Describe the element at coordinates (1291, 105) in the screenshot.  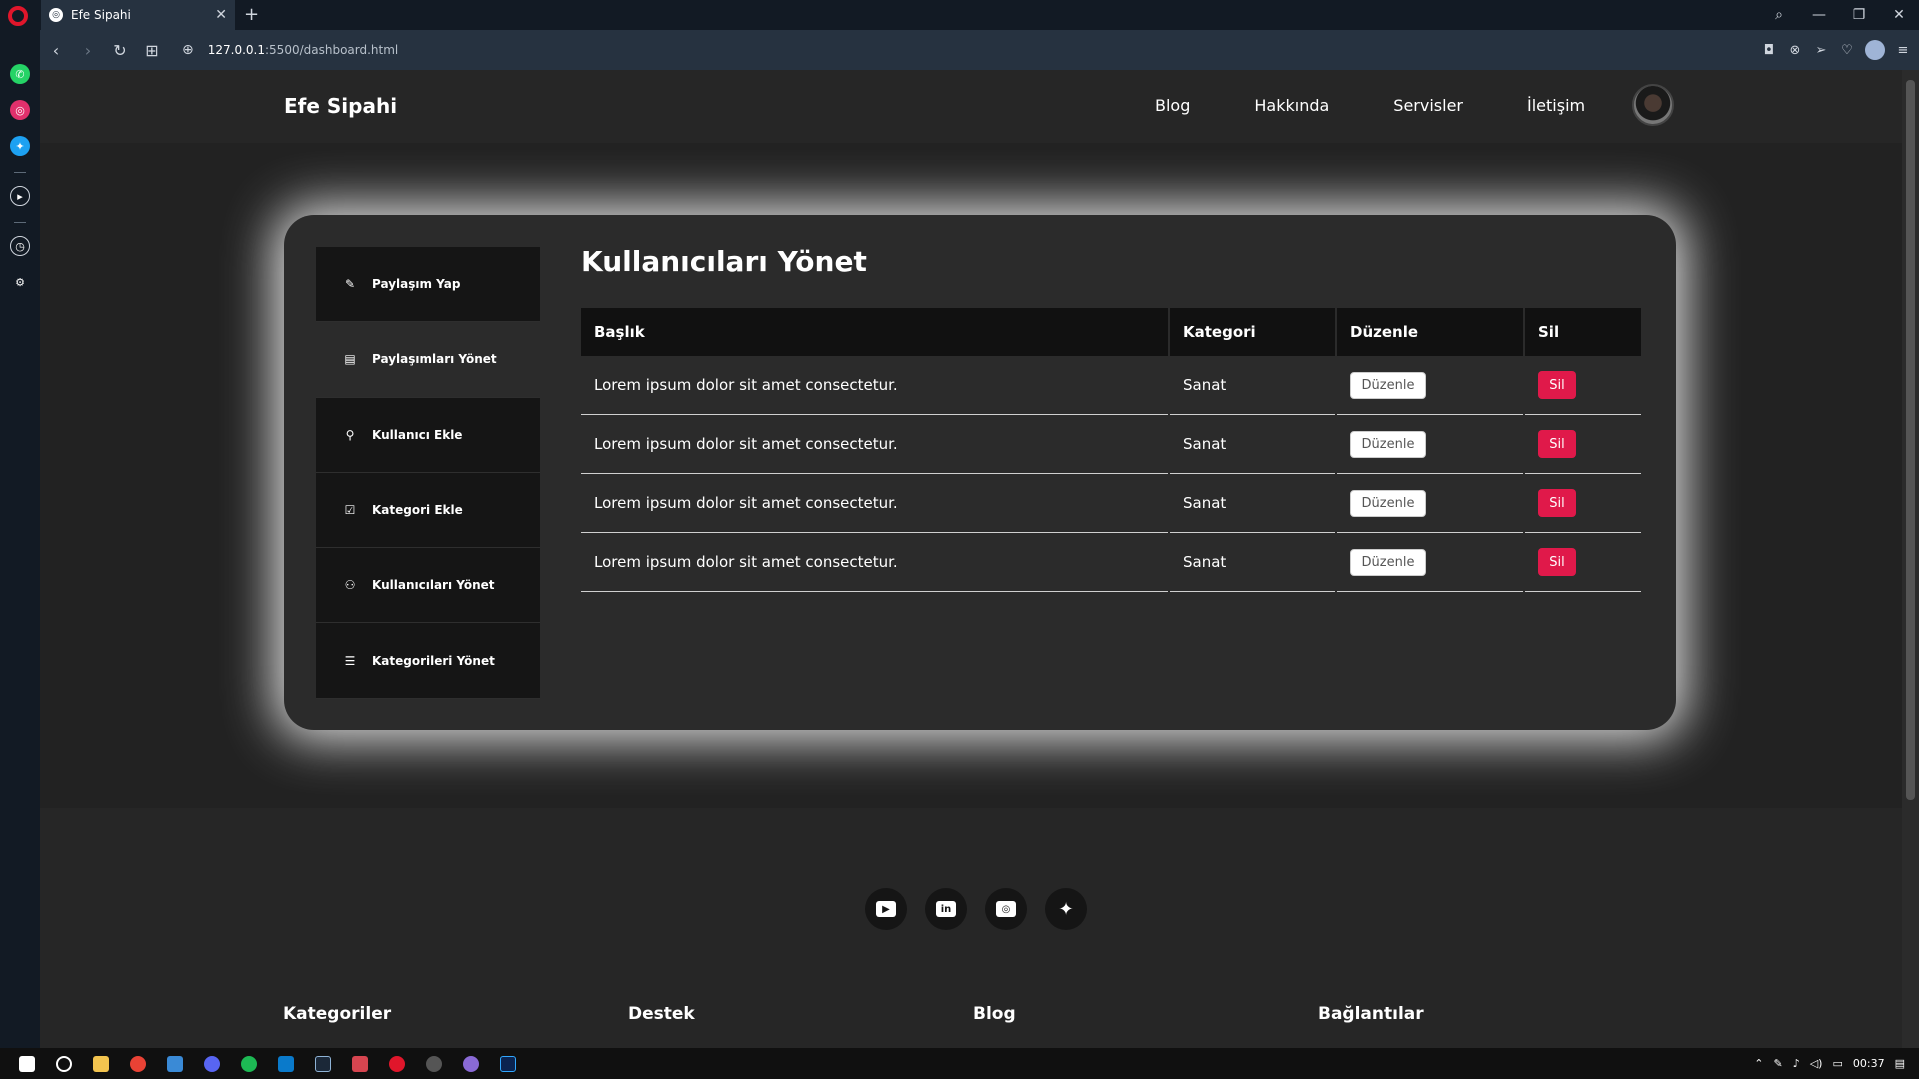
I see `nav-hakkinda: Hakkında` at that location.